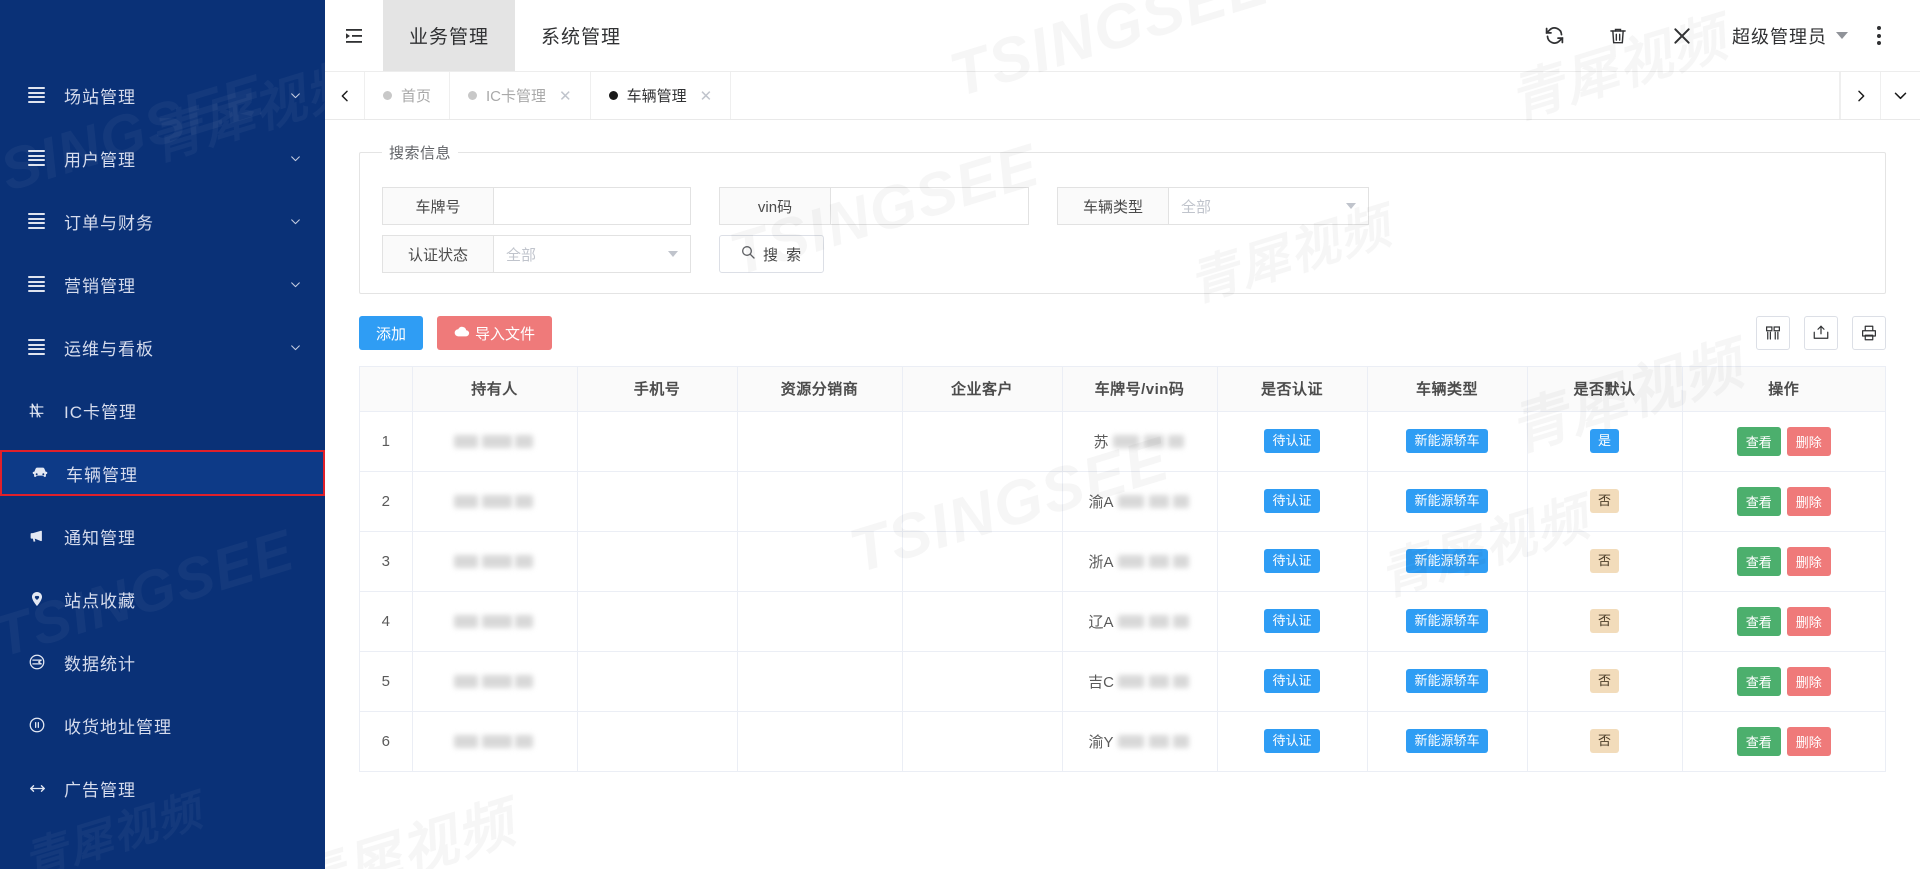  Describe the element at coordinates (520, 95) in the screenshot. I see `open-tab-2: IC卡管理 ✕` at that location.